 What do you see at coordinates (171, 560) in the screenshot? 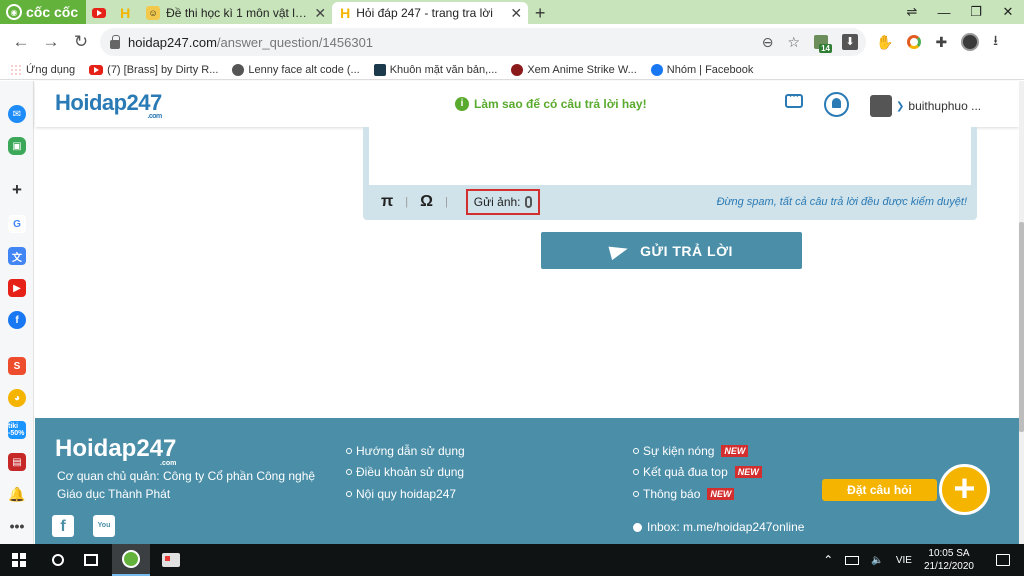
I see `taskbar-app` at bounding box center [171, 560].